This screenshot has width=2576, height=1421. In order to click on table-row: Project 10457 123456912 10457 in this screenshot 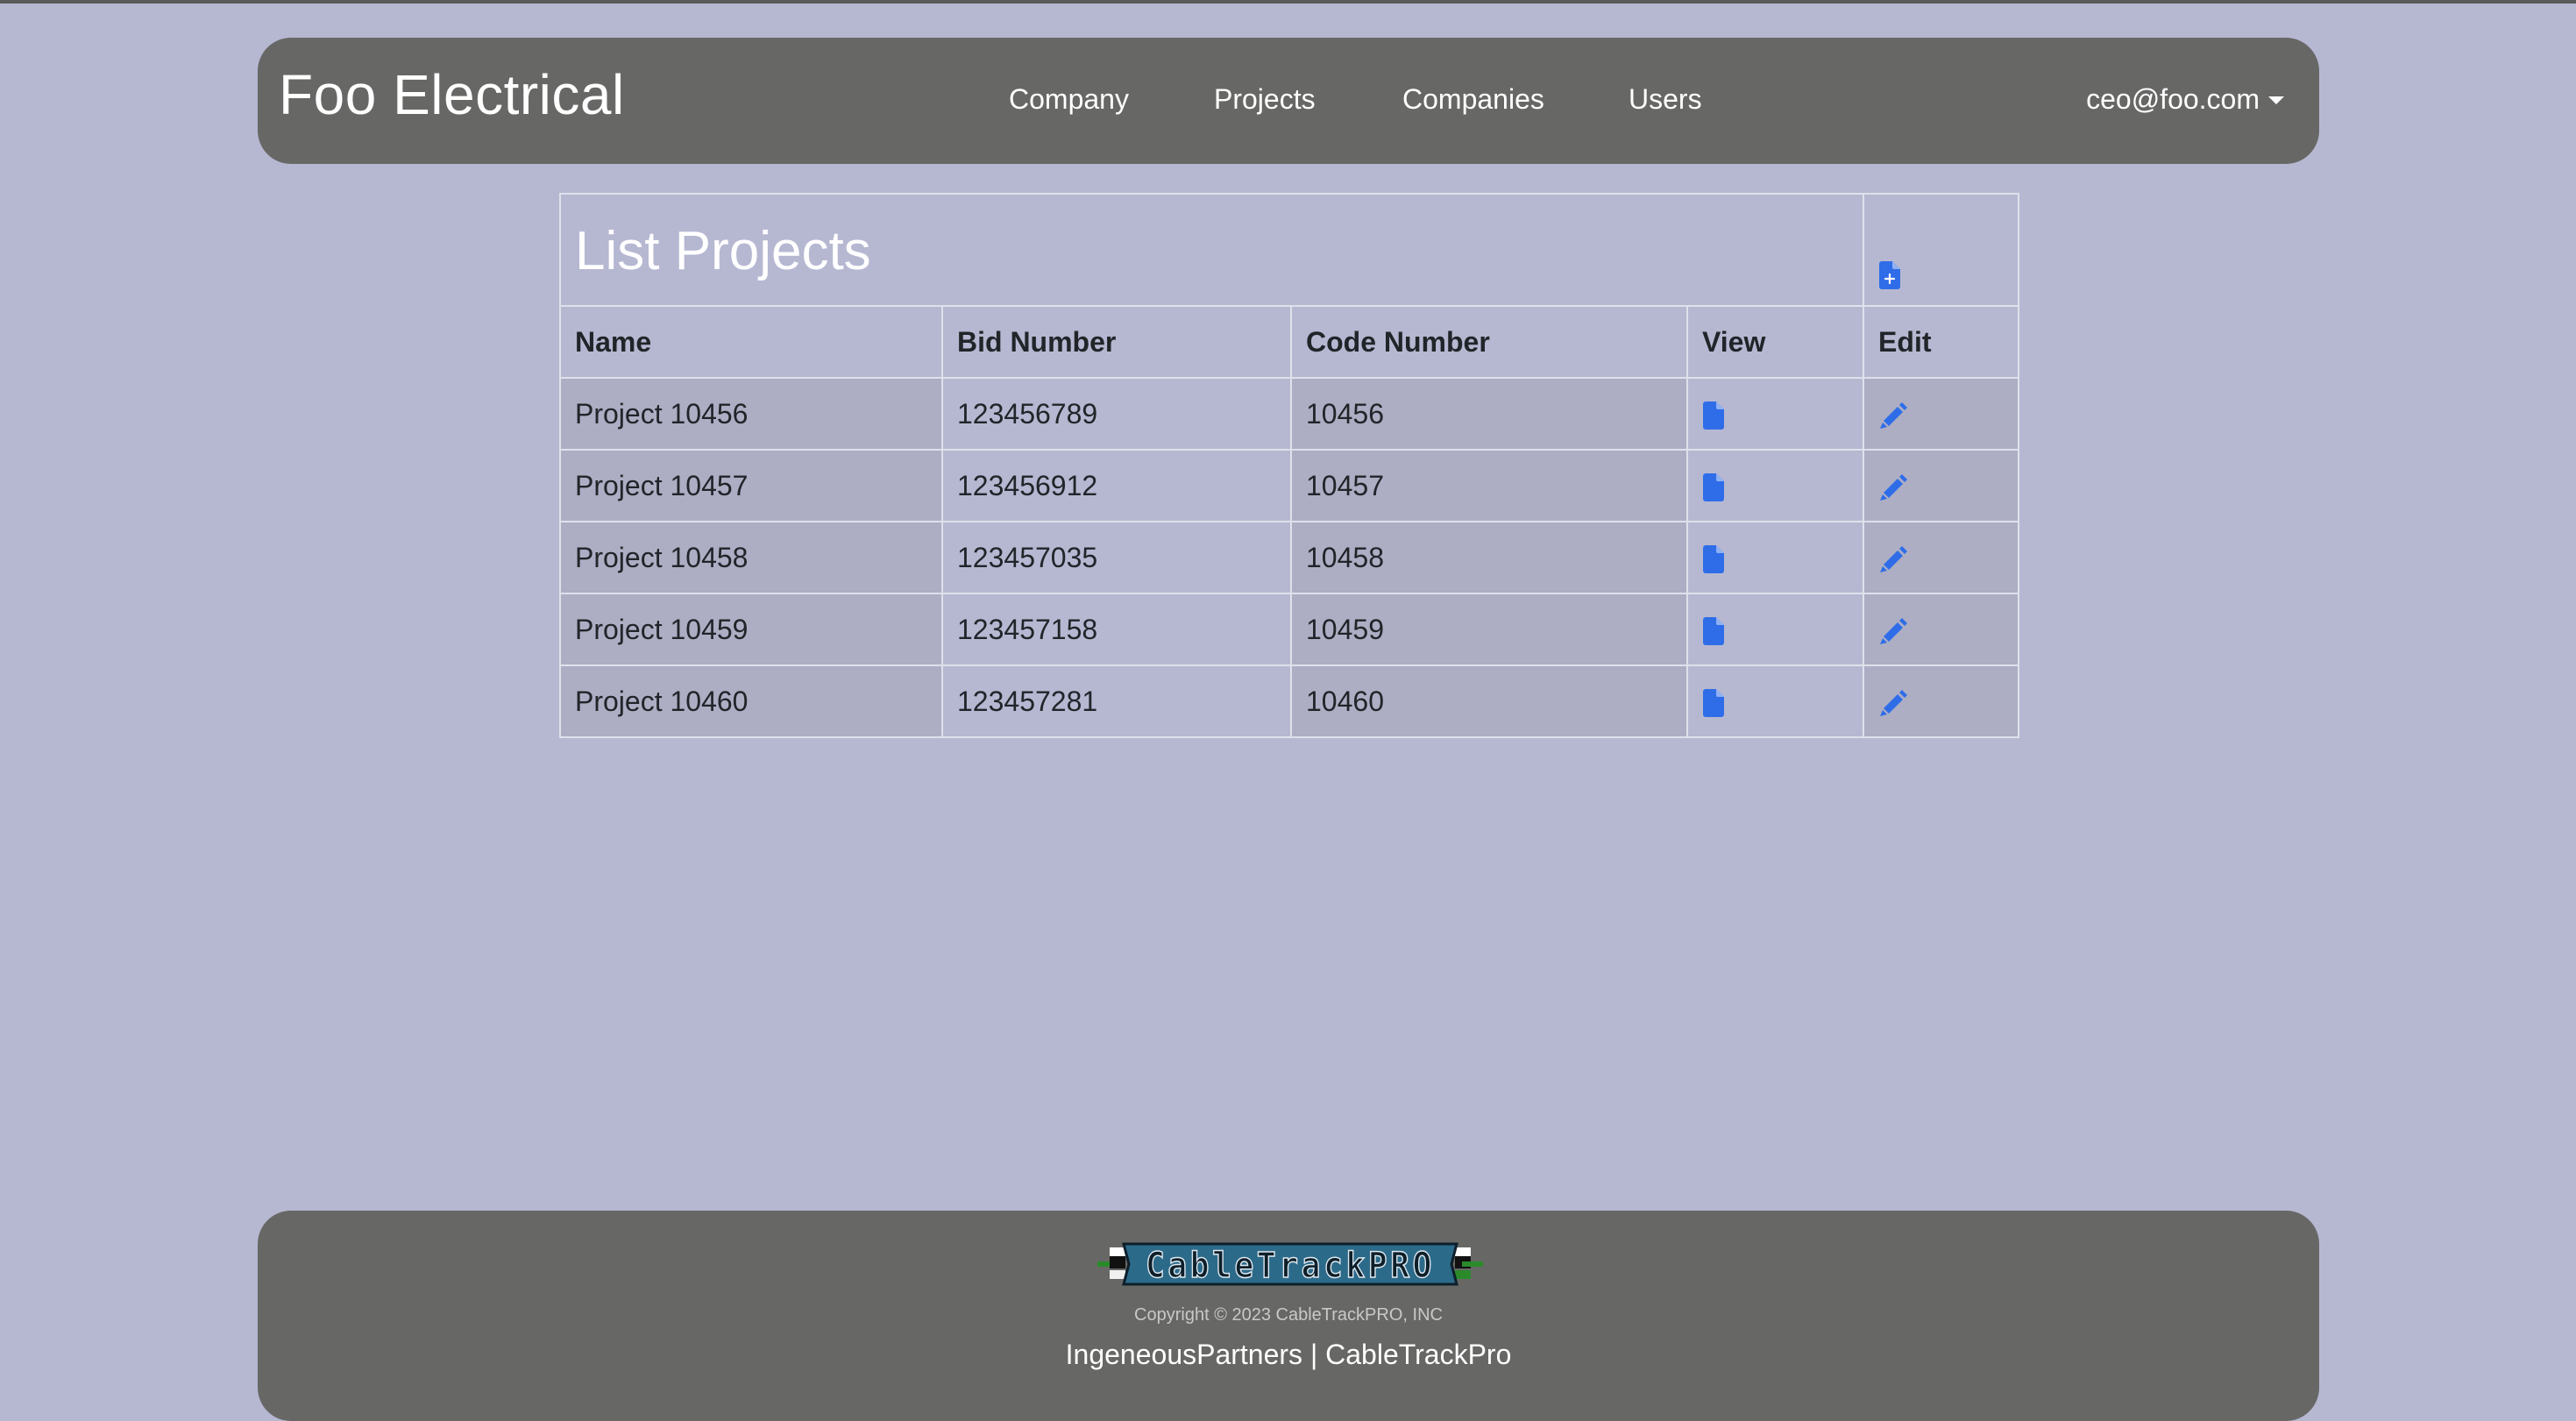, I will do `click(1289, 485)`.